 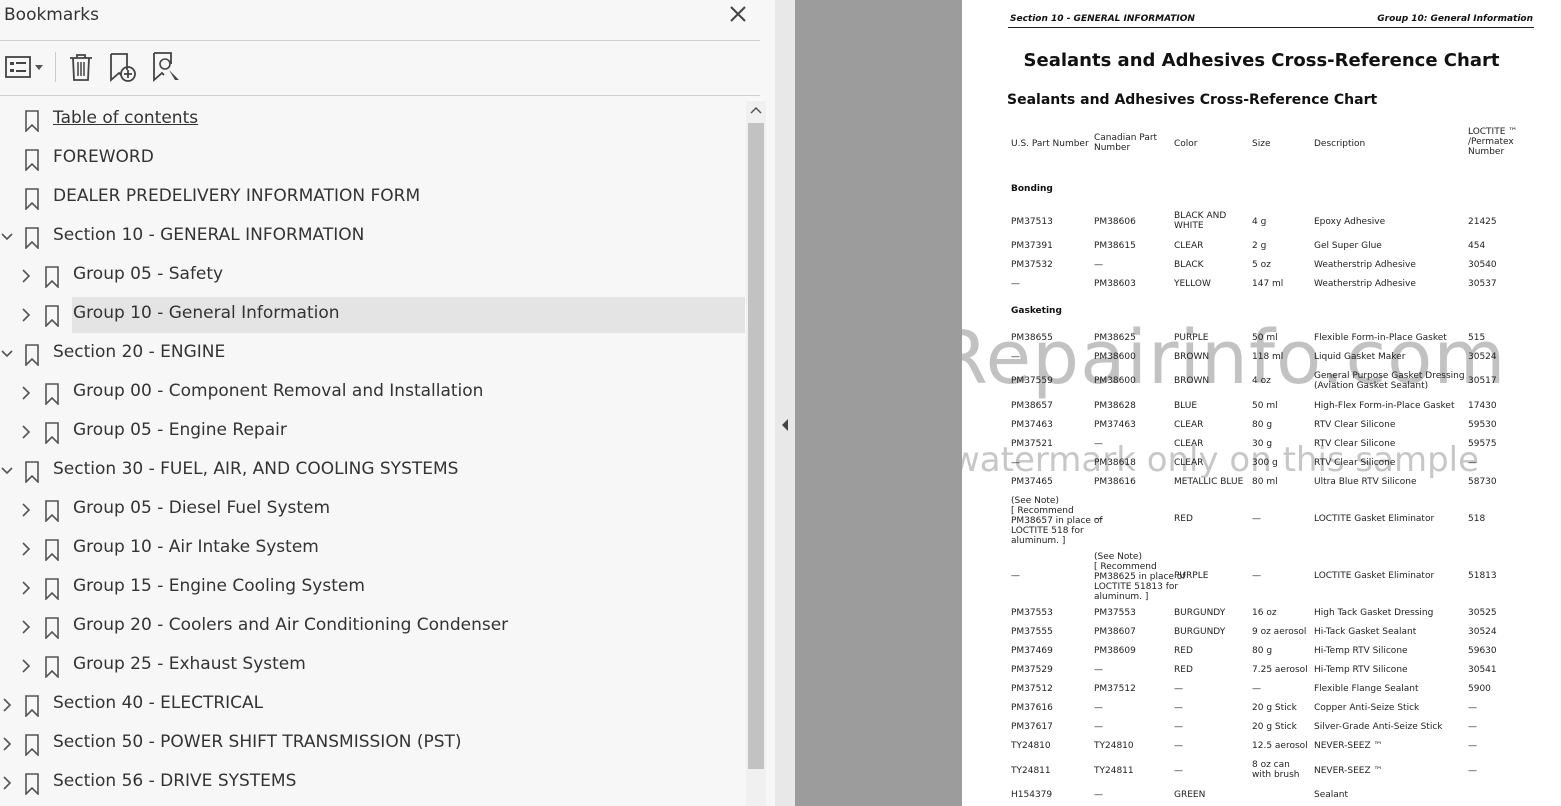 What do you see at coordinates (1191, 338) in the screenshot?
I see `table-cell: PURPLE` at bounding box center [1191, 338].